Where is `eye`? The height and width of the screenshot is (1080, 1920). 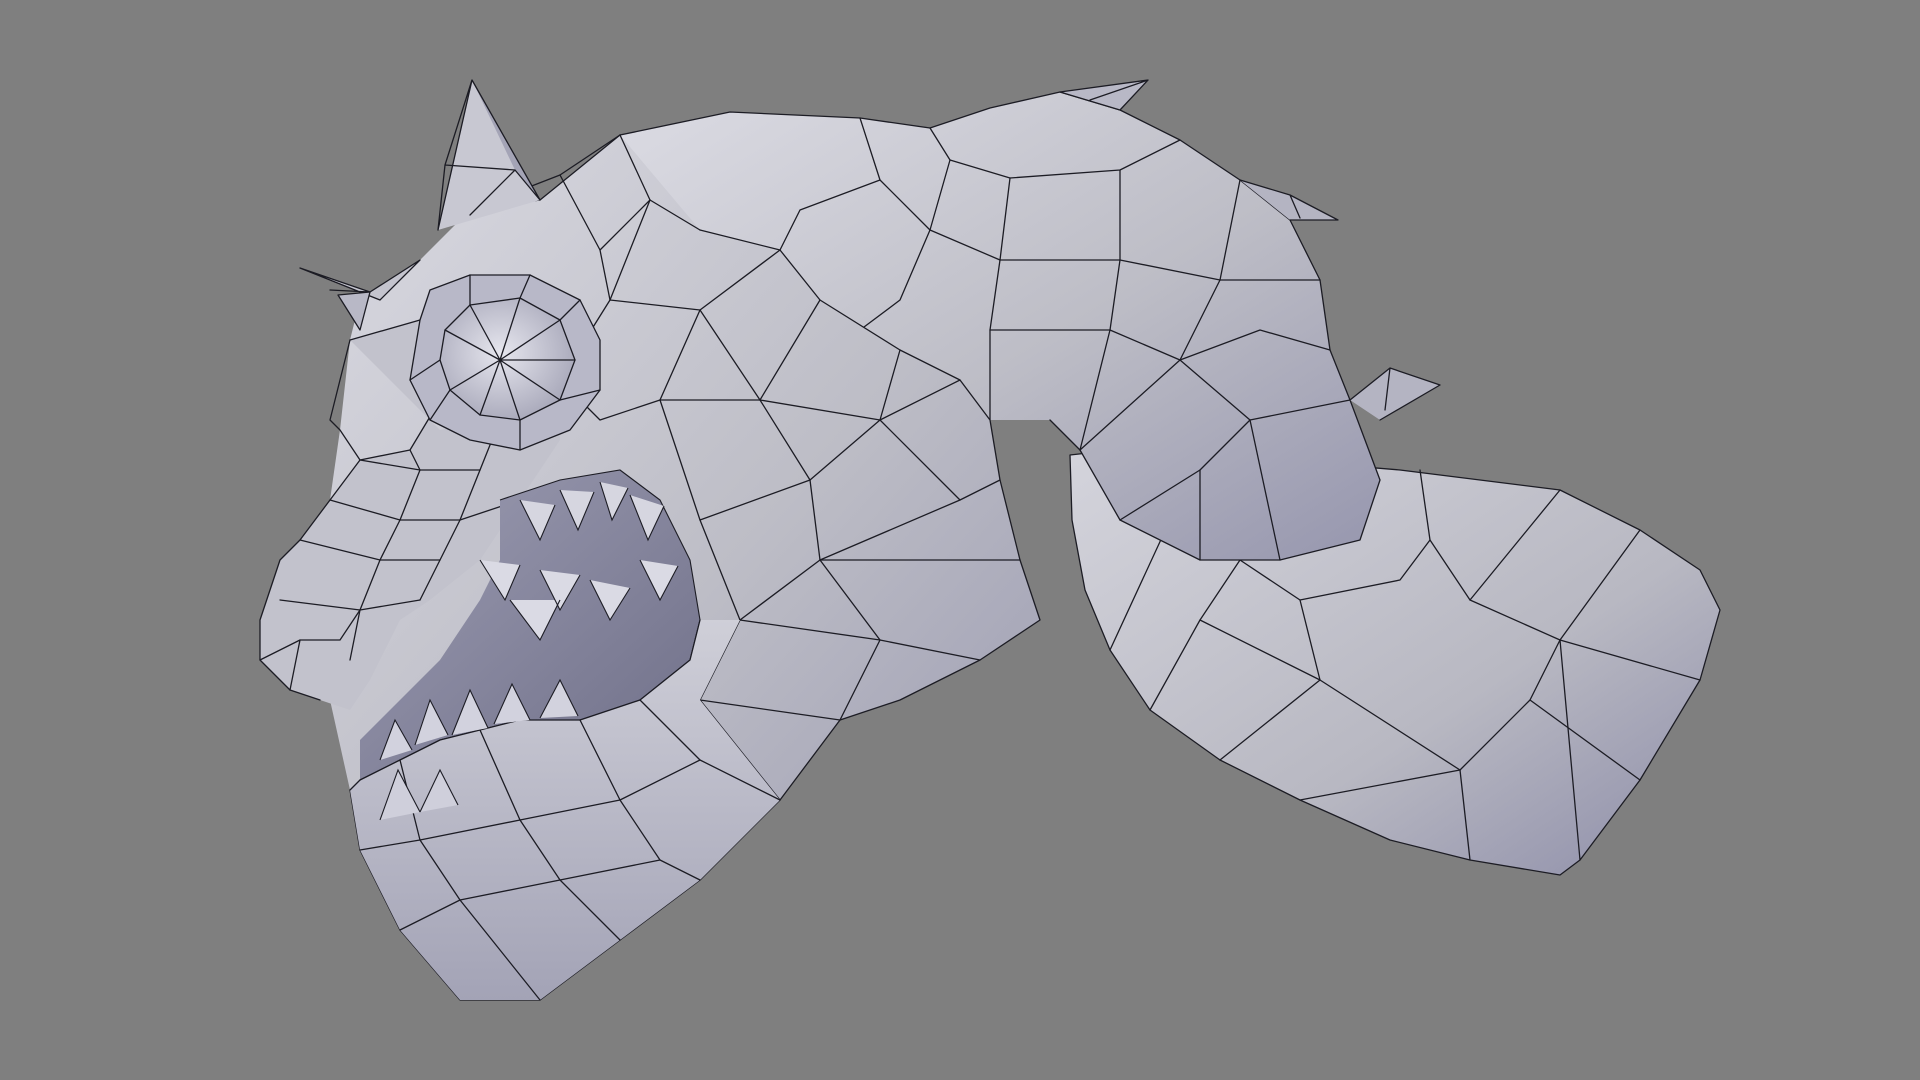 eye is located at coordinates (505, 362).